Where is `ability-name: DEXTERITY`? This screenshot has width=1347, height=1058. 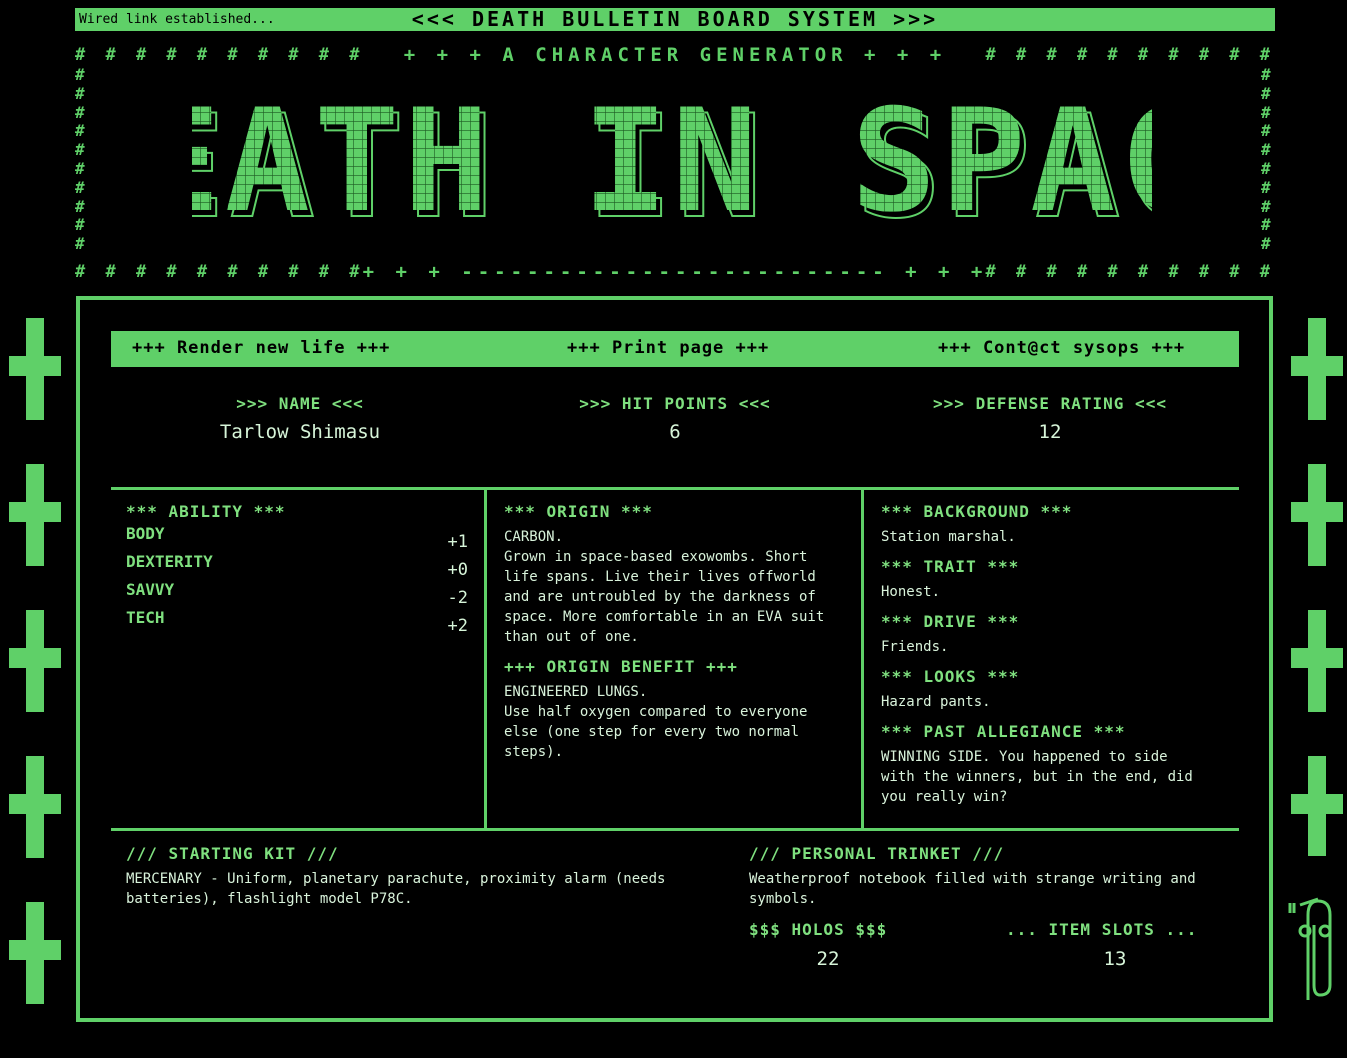 ability-name: DEXTERITY is located at coordinates (169, 561).